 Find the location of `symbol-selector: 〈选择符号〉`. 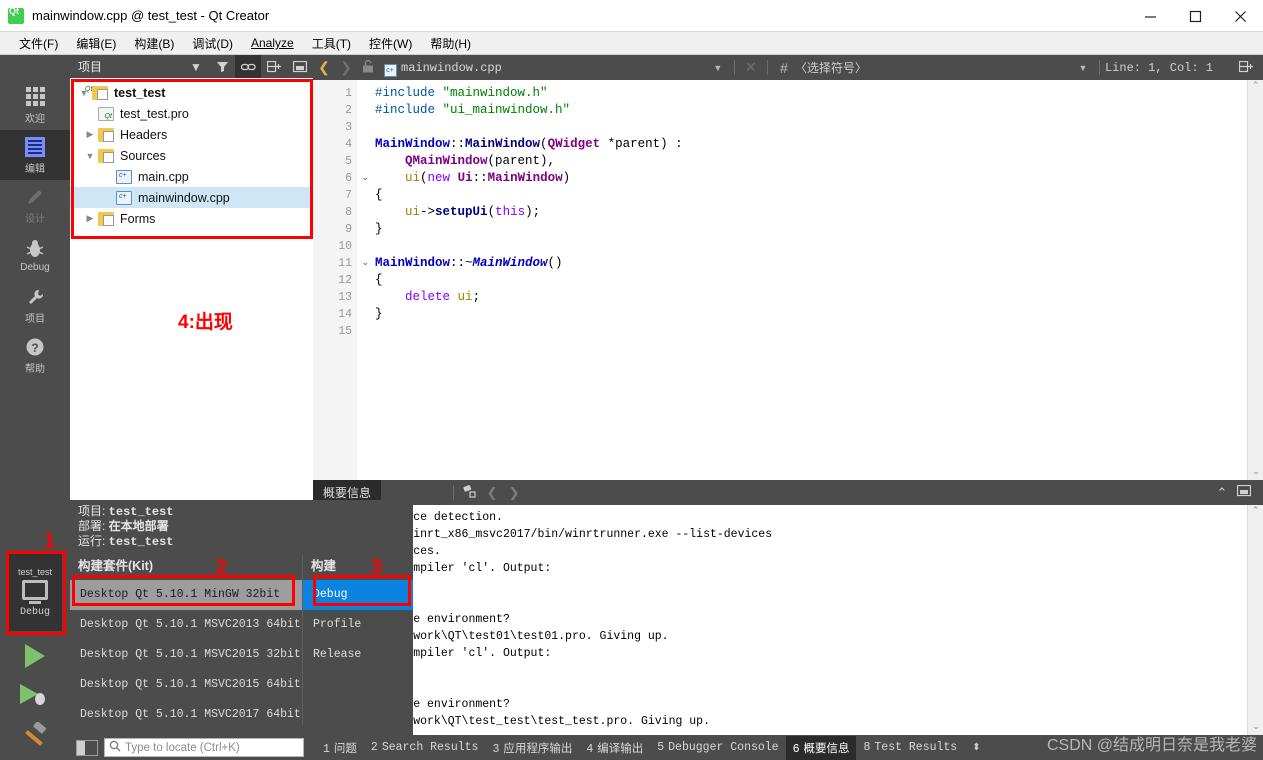

symbol-selector: 〈选择符号〉 is located at coordinates (831, 67).